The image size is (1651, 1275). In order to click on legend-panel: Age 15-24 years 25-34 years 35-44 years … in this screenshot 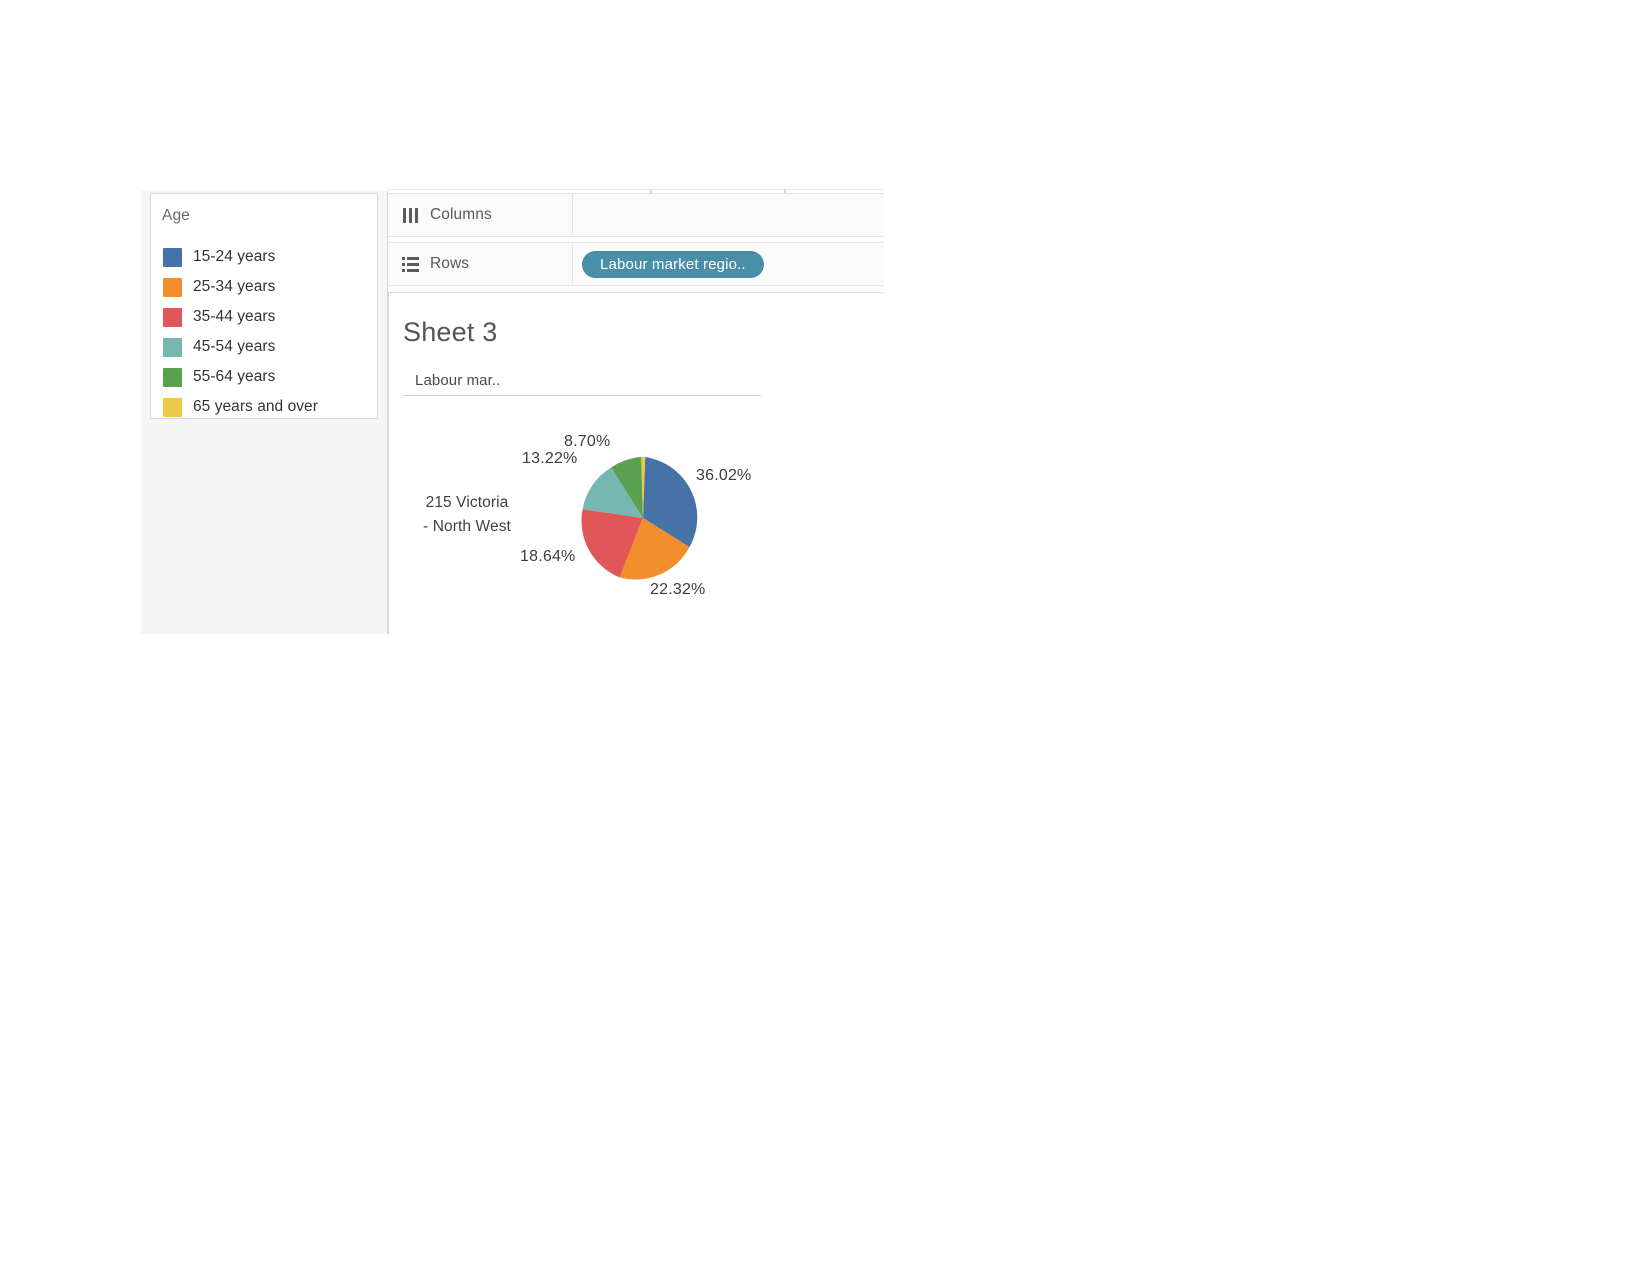, I will do `click(264, 412)`.